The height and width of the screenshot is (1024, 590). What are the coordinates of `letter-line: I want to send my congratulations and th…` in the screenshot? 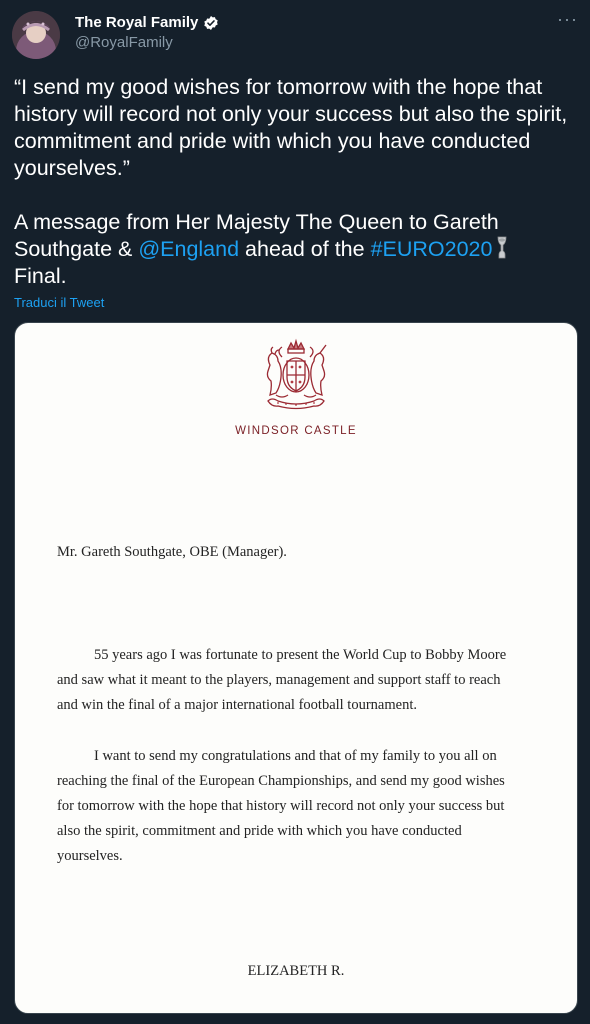 It's located at (295, 756).